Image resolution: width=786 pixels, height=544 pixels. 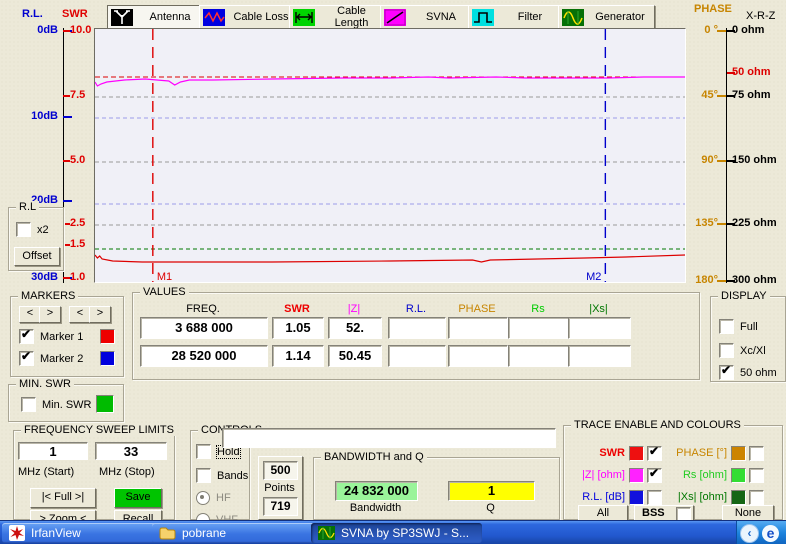 I want to click on min-swr-row: ✔ Min. SWR, so click(x=56, y=404).